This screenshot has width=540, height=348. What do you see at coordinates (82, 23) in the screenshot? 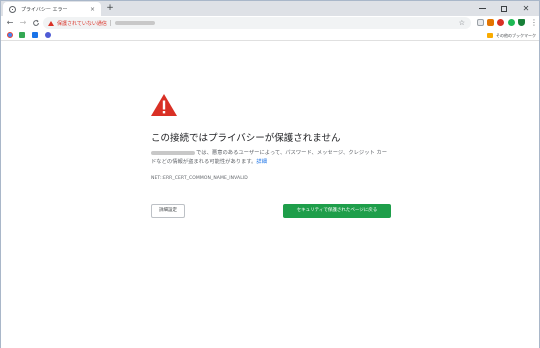
I see `security-status: 保護されていない通信` at bounding box center [82, 23].